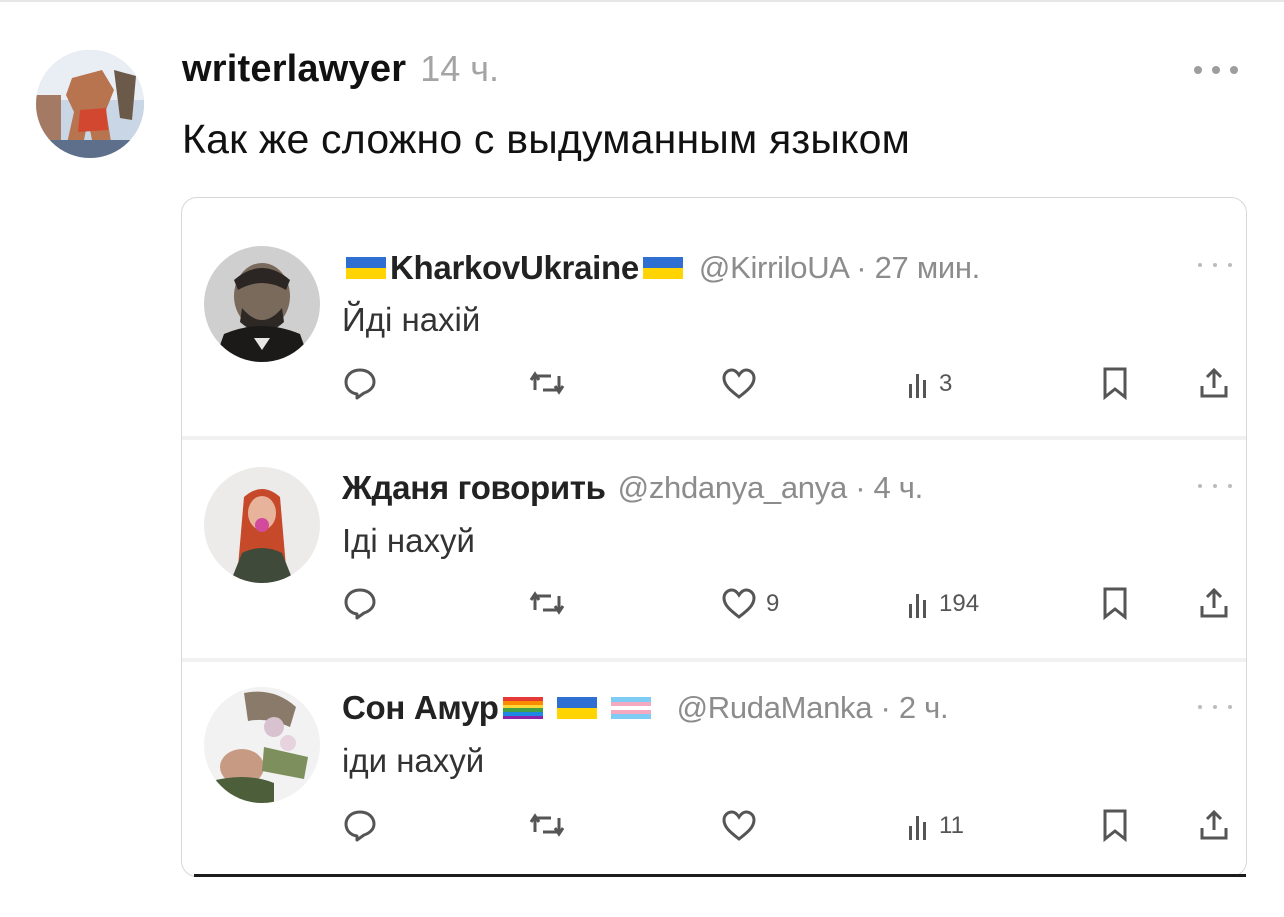 Image resolution: width=1284 pixels, height=917 pixels. I want to click on post-header: writerlawyer 14 ч., so click(340, 72).